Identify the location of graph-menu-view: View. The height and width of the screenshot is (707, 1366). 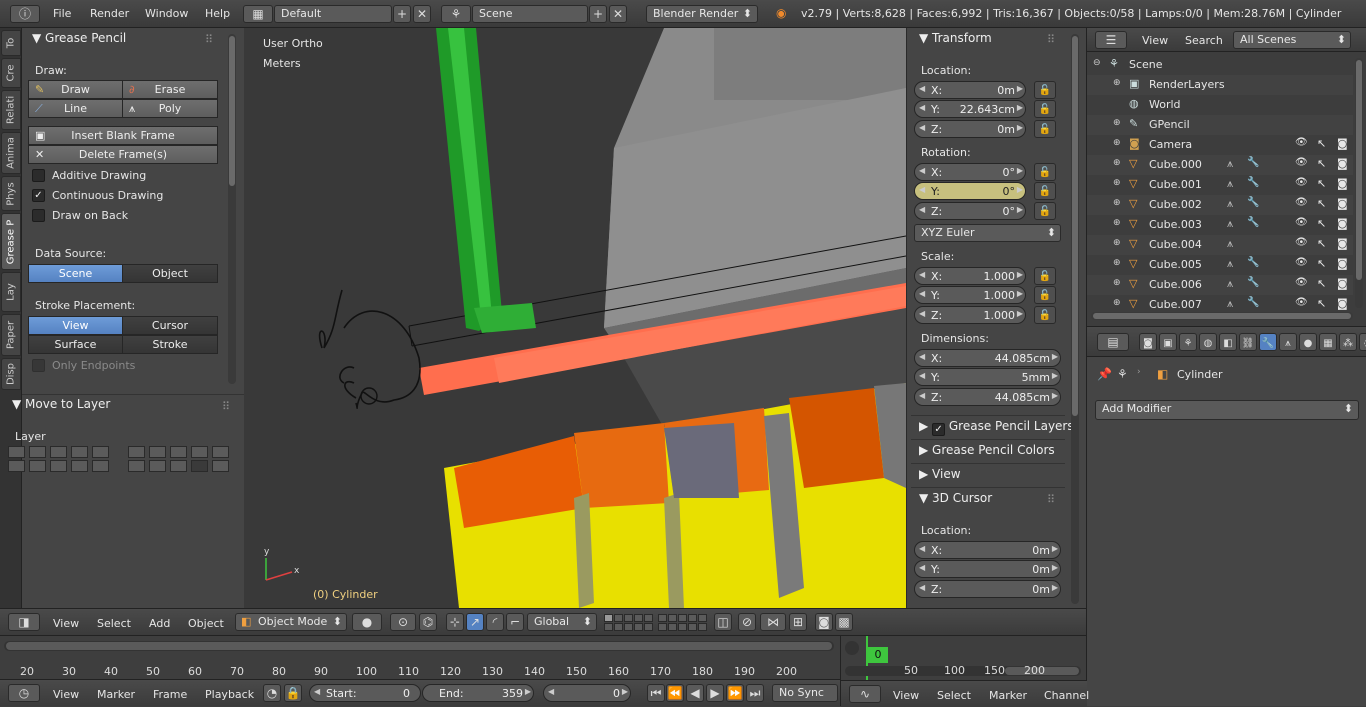
(906, 695).